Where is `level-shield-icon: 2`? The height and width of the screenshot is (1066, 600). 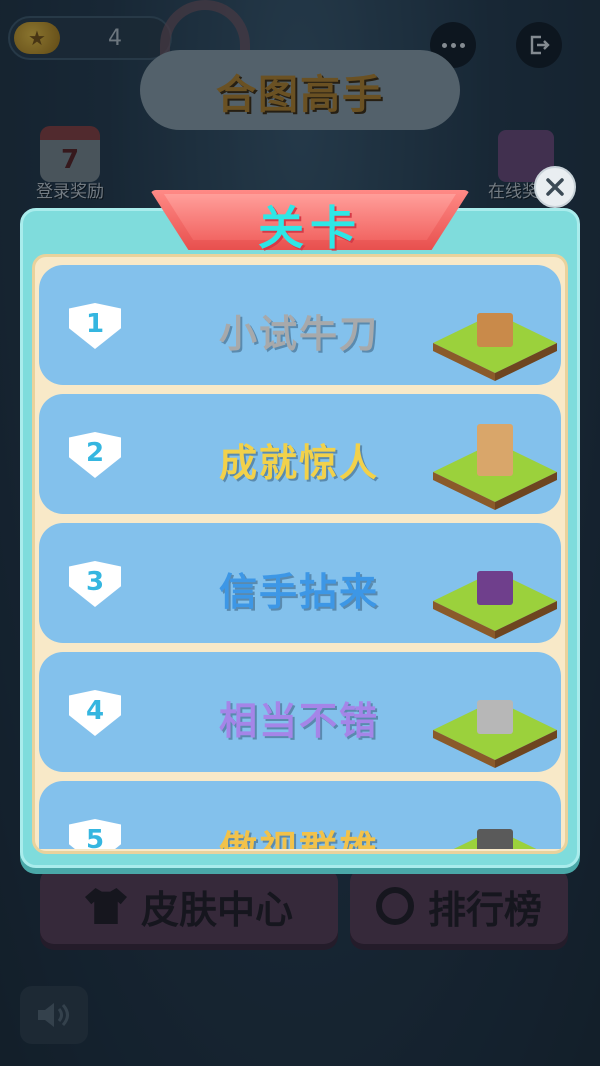
level-shield-icon: 2 is located at coordinates (95, 455).